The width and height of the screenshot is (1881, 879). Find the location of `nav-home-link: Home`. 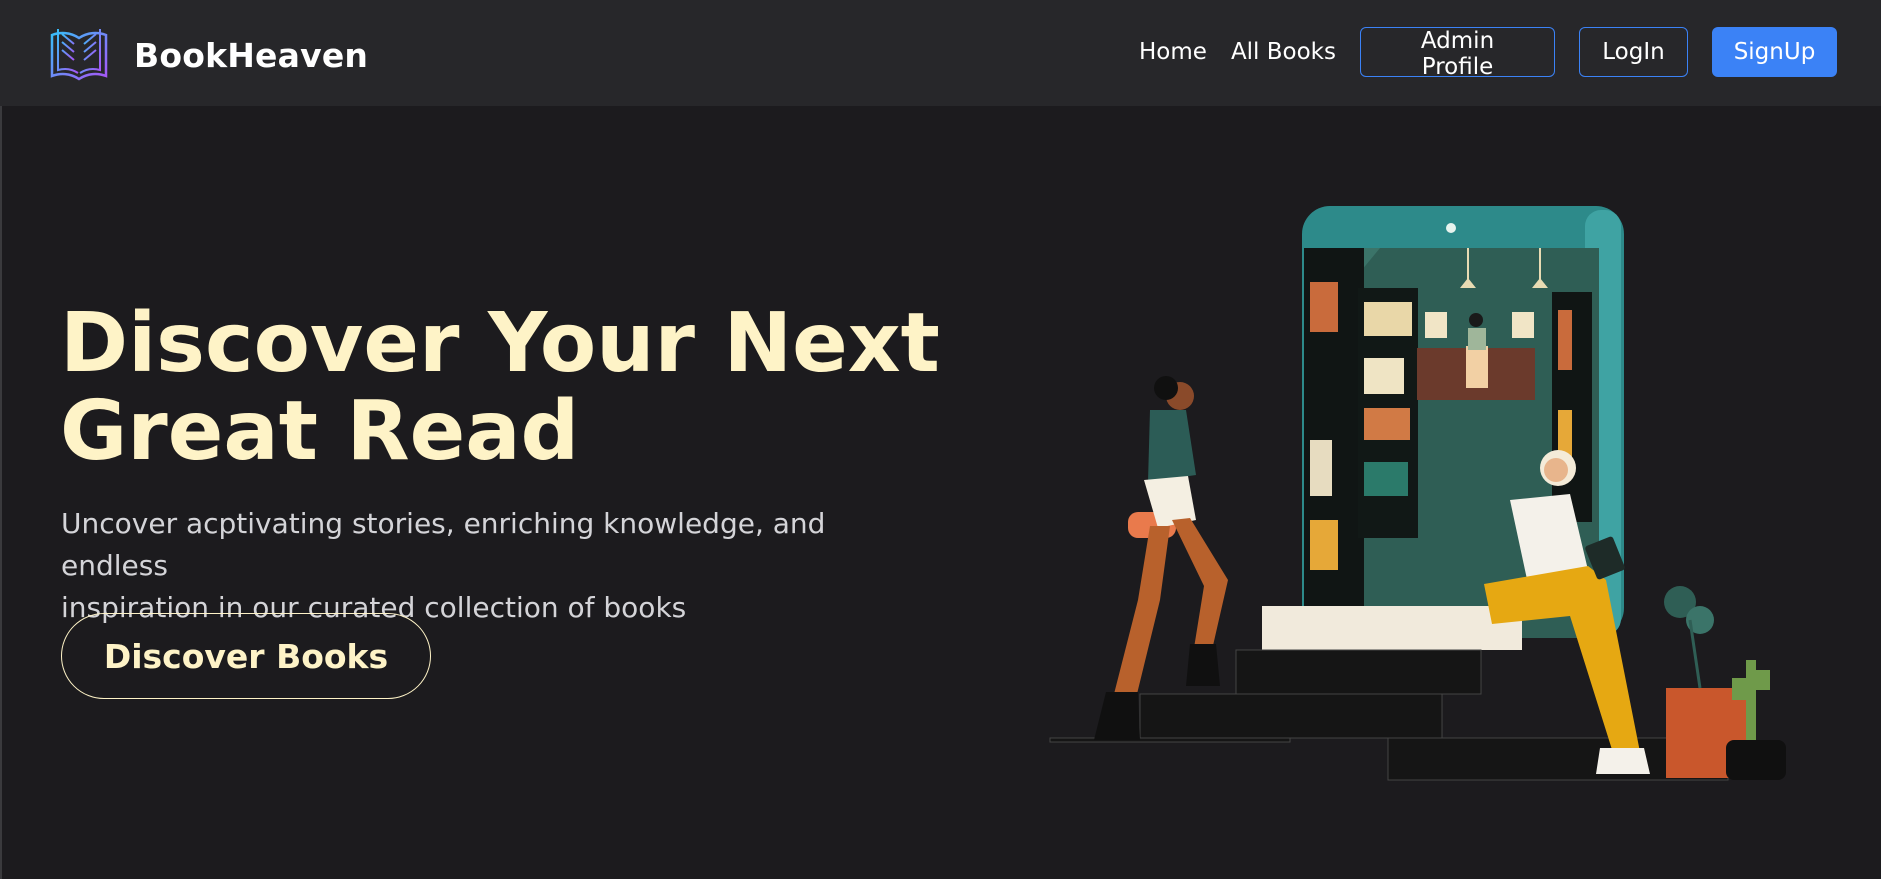

nav-home-link: Home is located at coordinates (1173, 52).